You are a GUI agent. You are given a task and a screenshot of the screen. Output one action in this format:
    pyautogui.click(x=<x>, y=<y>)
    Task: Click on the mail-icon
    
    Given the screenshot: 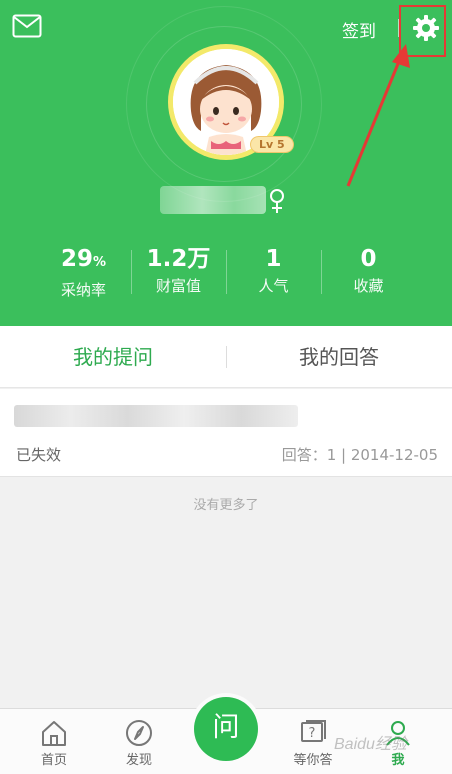 What is the action you would take?
    pyautogui.click(x=27, y=26)
    